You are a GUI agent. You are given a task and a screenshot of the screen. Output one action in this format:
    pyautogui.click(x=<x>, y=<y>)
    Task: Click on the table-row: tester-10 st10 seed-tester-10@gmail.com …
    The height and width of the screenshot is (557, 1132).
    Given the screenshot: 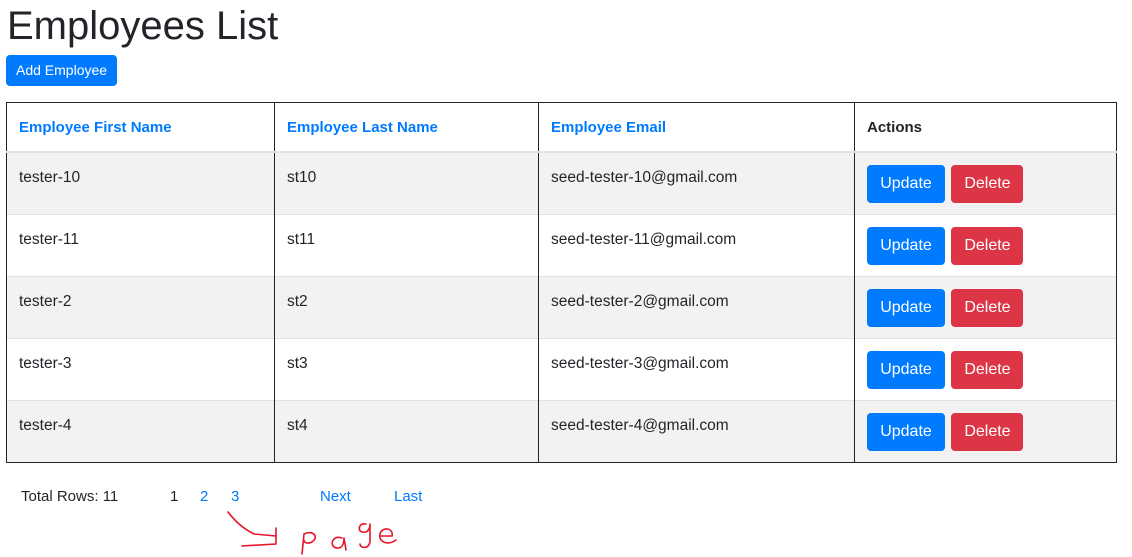 What is the action you would take?
    pyautogui.click(x=561, y=182)
    